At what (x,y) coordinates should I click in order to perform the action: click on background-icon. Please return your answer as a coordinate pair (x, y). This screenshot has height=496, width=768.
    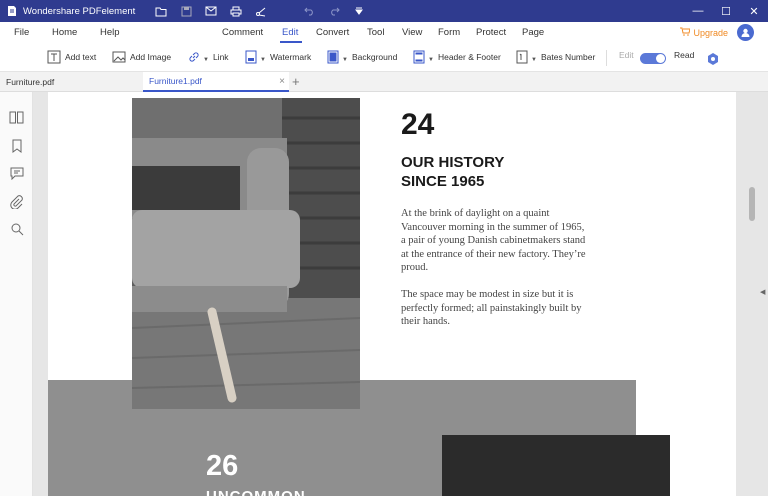
    Looking at the image, I should click on (333, 57).